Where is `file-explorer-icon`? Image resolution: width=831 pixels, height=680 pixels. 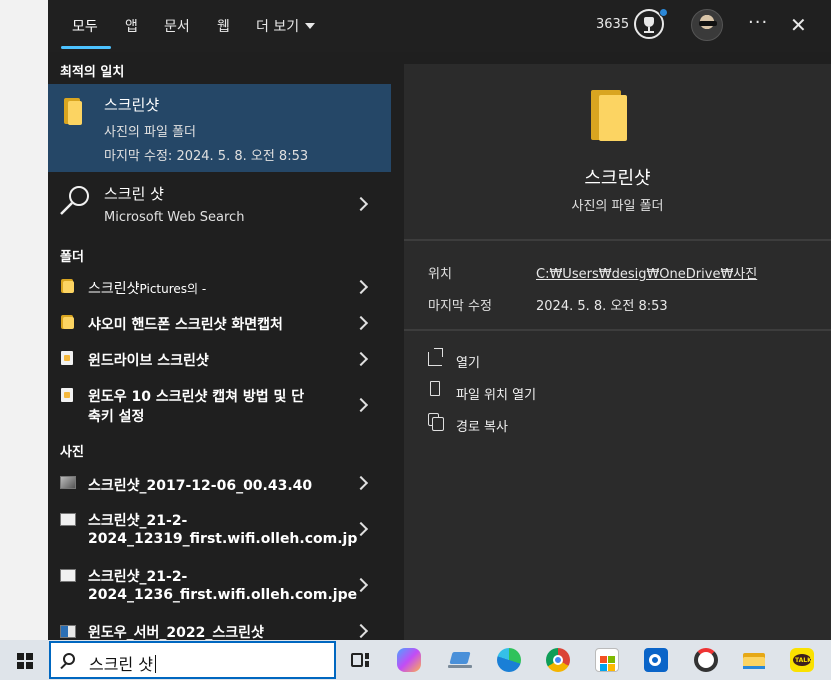
file-explorer-icon is located at coordinates (754, 660).